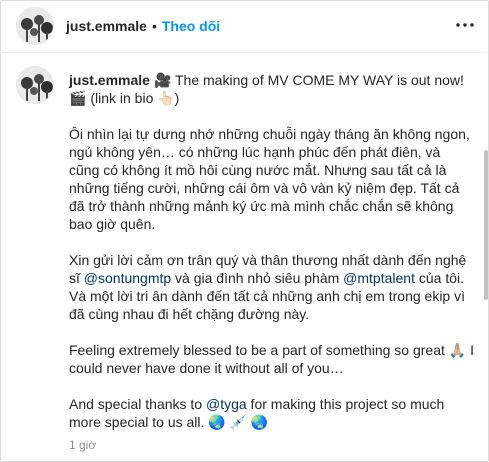 This screenshot has width=489, height=462. What do you see at coordinates (191, 26) in the screenshot?
I see `follow-button: Theo dõi` at bounding box center [191, 26].